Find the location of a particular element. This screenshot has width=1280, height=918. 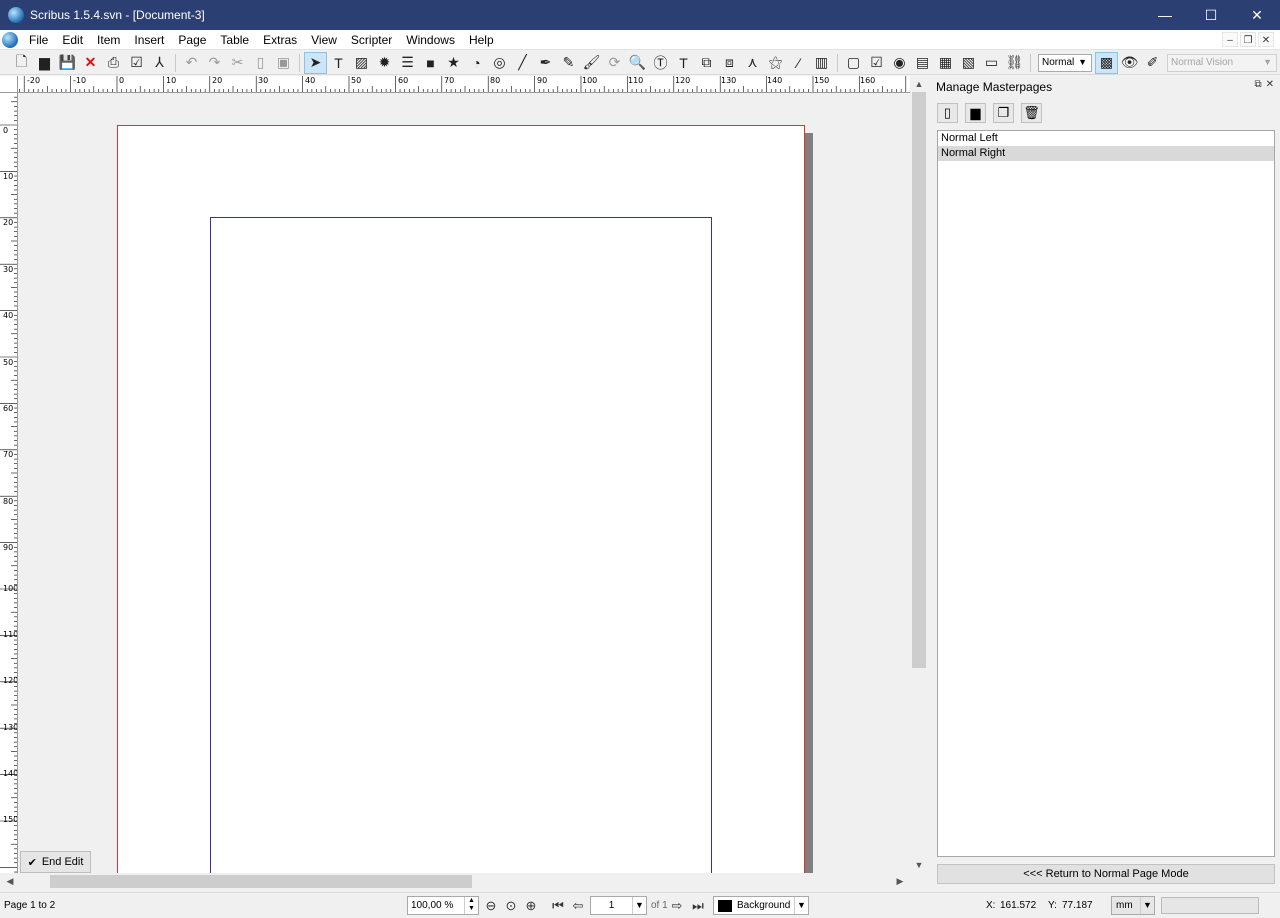

pdf-checkbox-icon: ☑ is located at coordinates (876, 63).